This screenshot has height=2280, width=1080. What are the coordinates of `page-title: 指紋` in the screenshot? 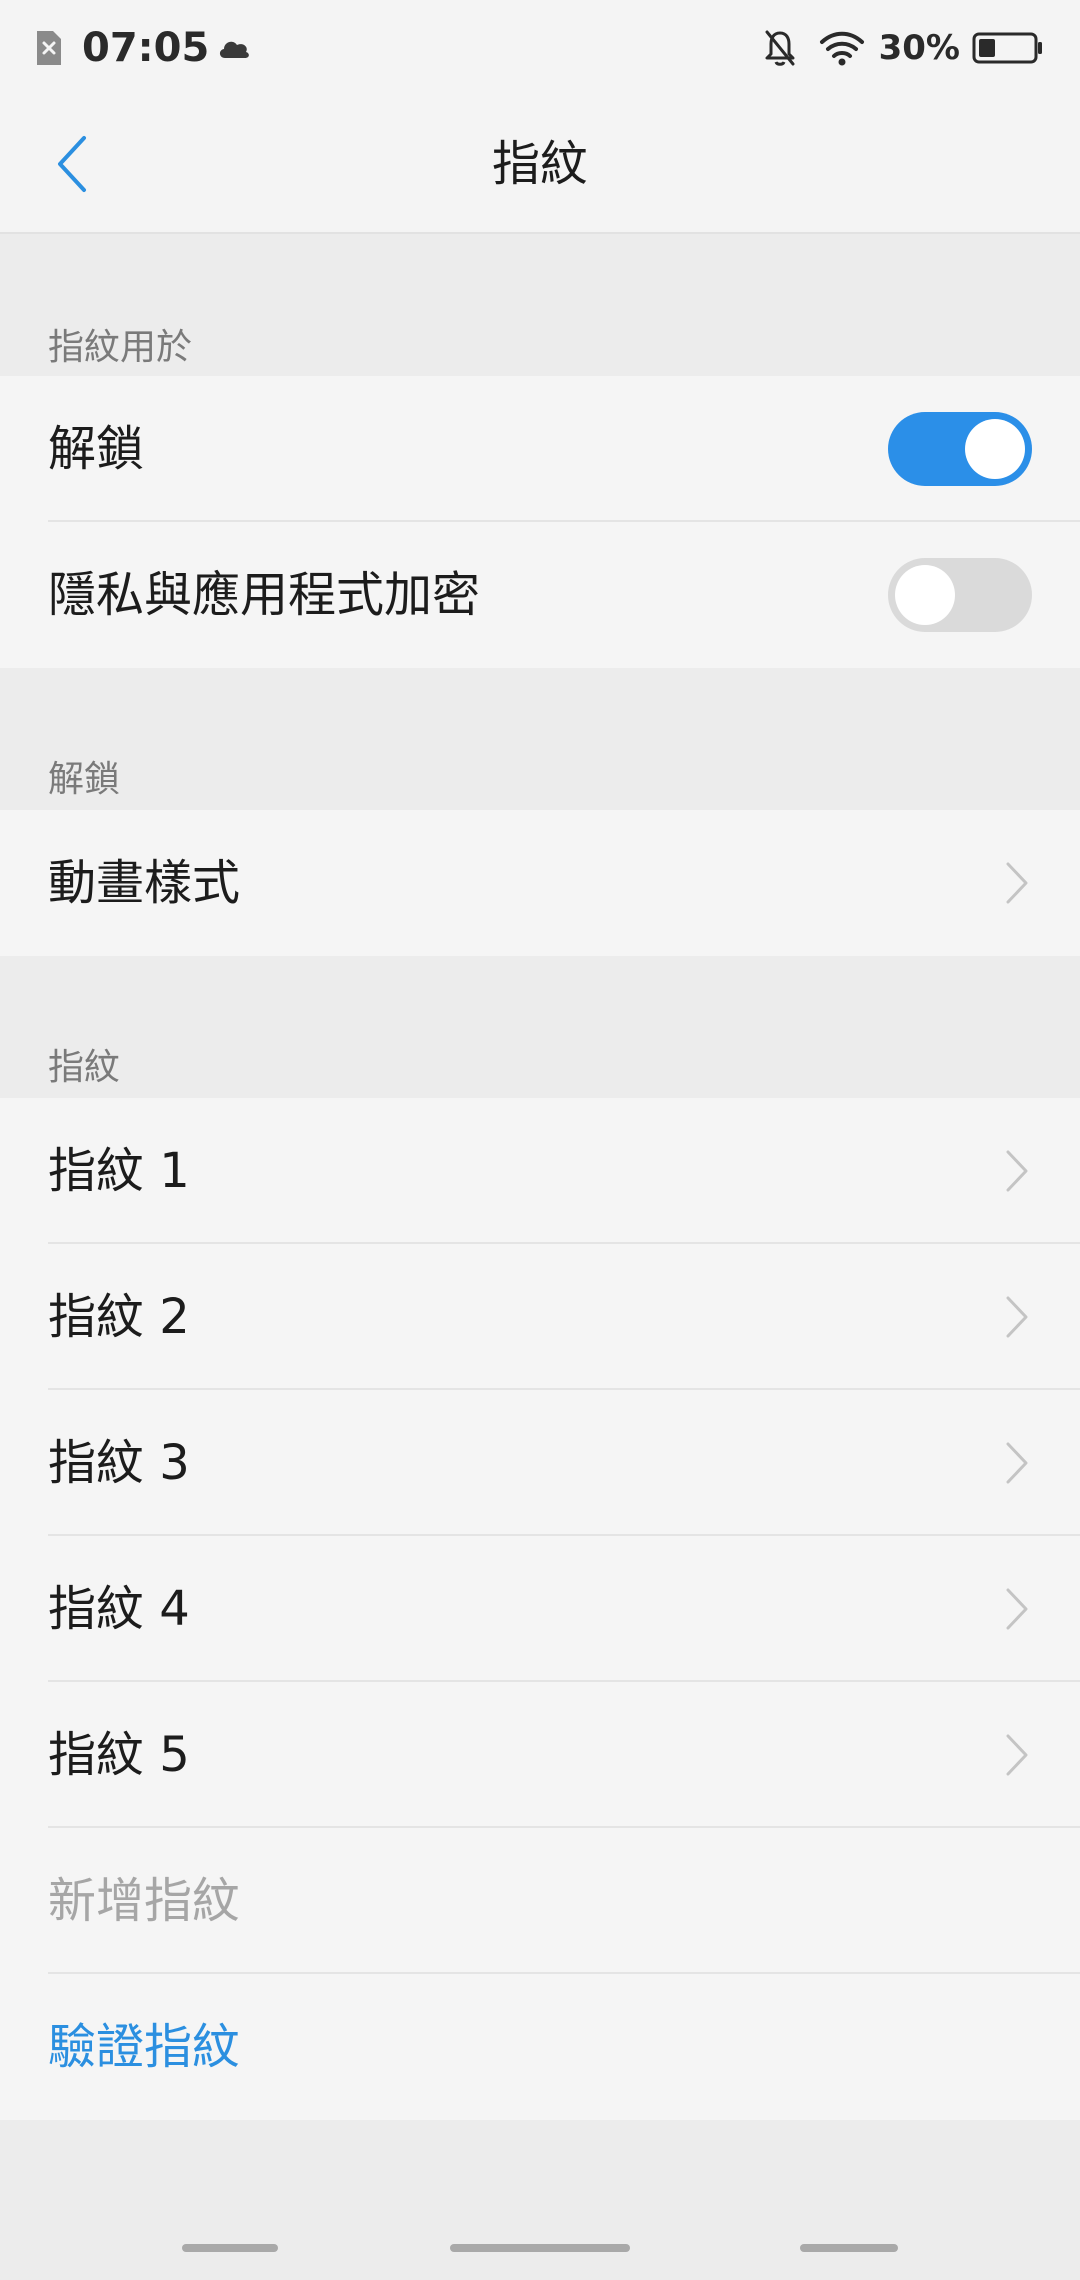 It's located at (539, 164).